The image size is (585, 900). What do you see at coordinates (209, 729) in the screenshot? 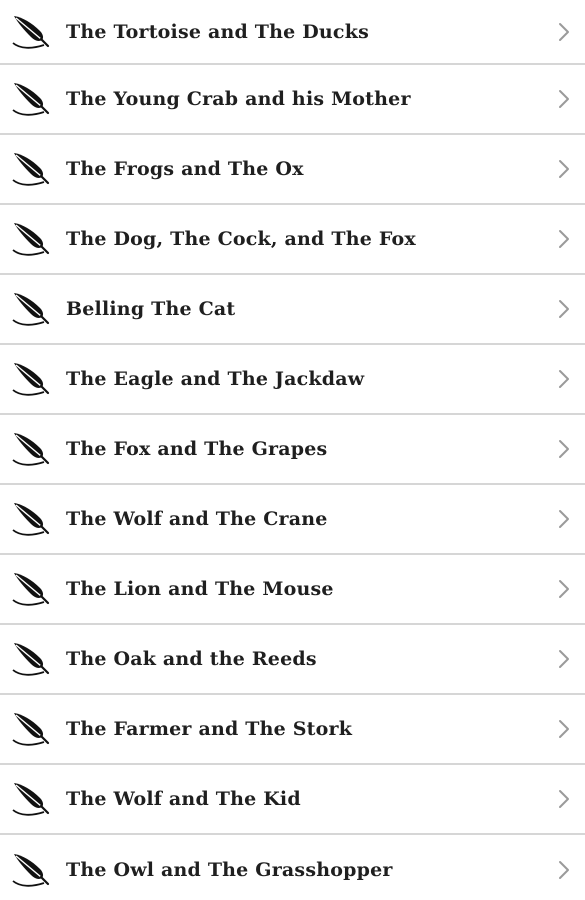
I see `fable-title: The Farmer and The Stork` at bounding box center [209, 729].